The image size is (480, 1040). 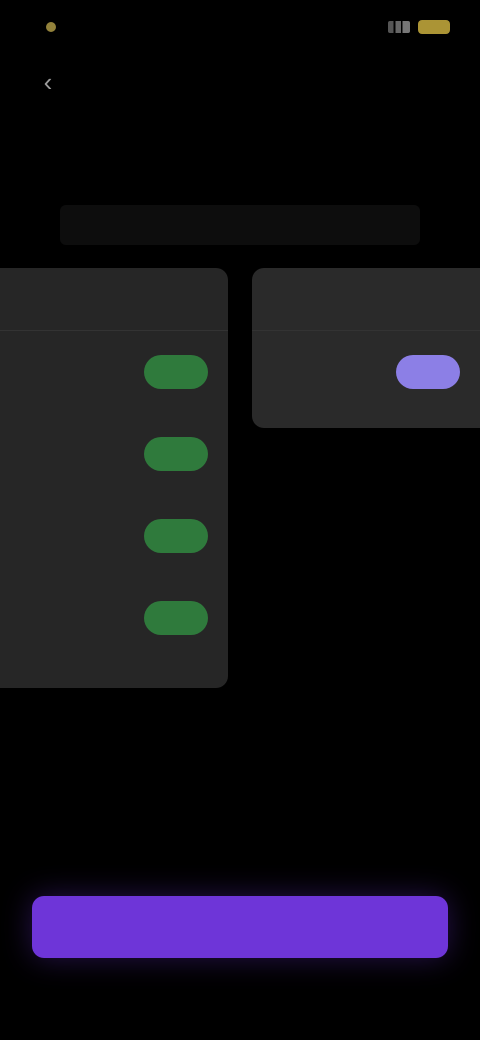 I want to click on page-subtitle, so click(x=240, y=225).